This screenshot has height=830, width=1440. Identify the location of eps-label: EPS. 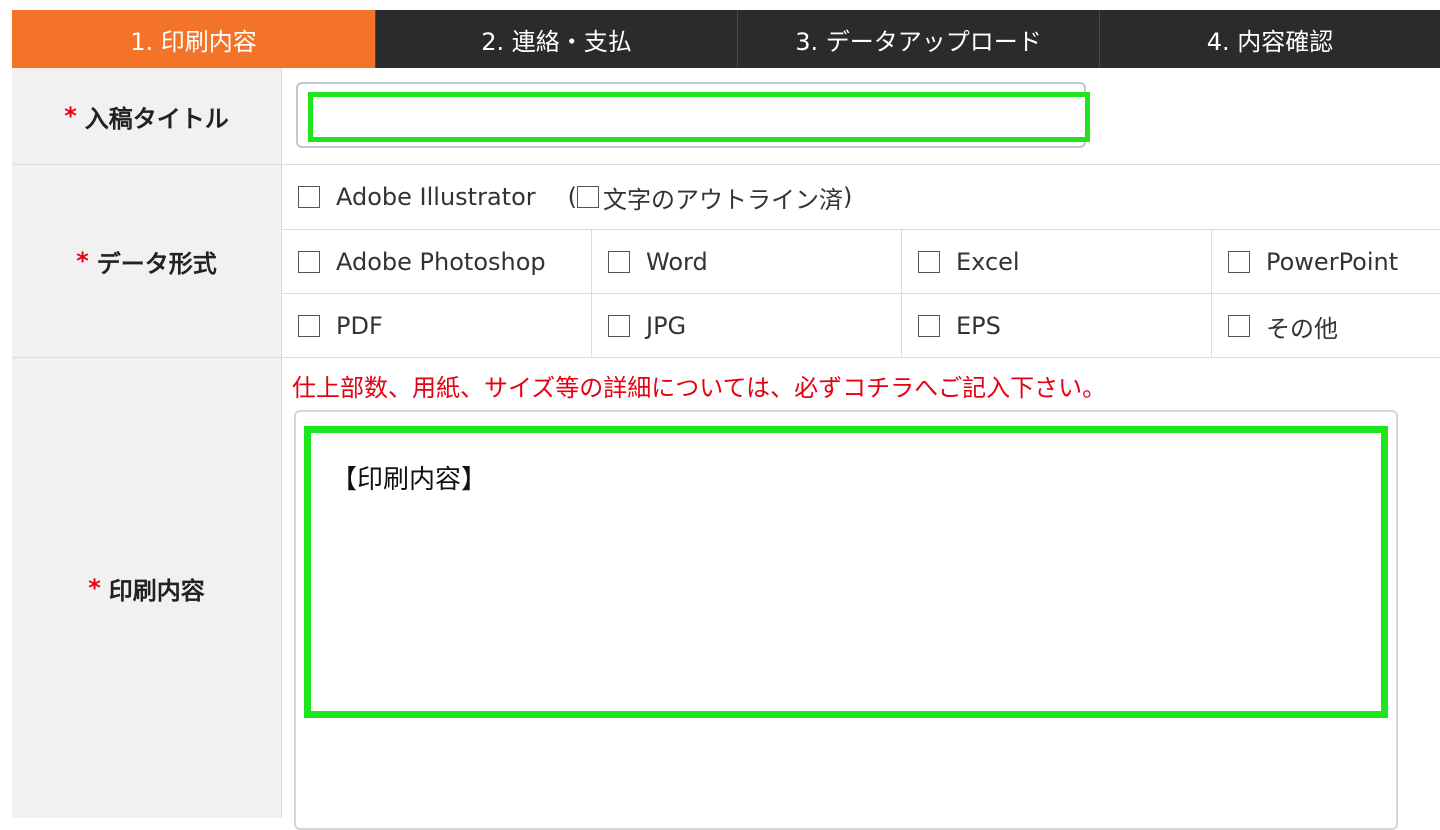
(978, 326).